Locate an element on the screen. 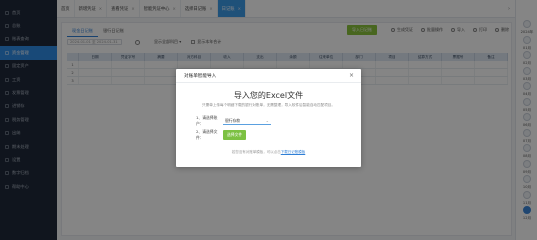 The width and height of the screenshot is (537, 240). chevron-down-icon: ⌄ is located at coordinates (267, 120).